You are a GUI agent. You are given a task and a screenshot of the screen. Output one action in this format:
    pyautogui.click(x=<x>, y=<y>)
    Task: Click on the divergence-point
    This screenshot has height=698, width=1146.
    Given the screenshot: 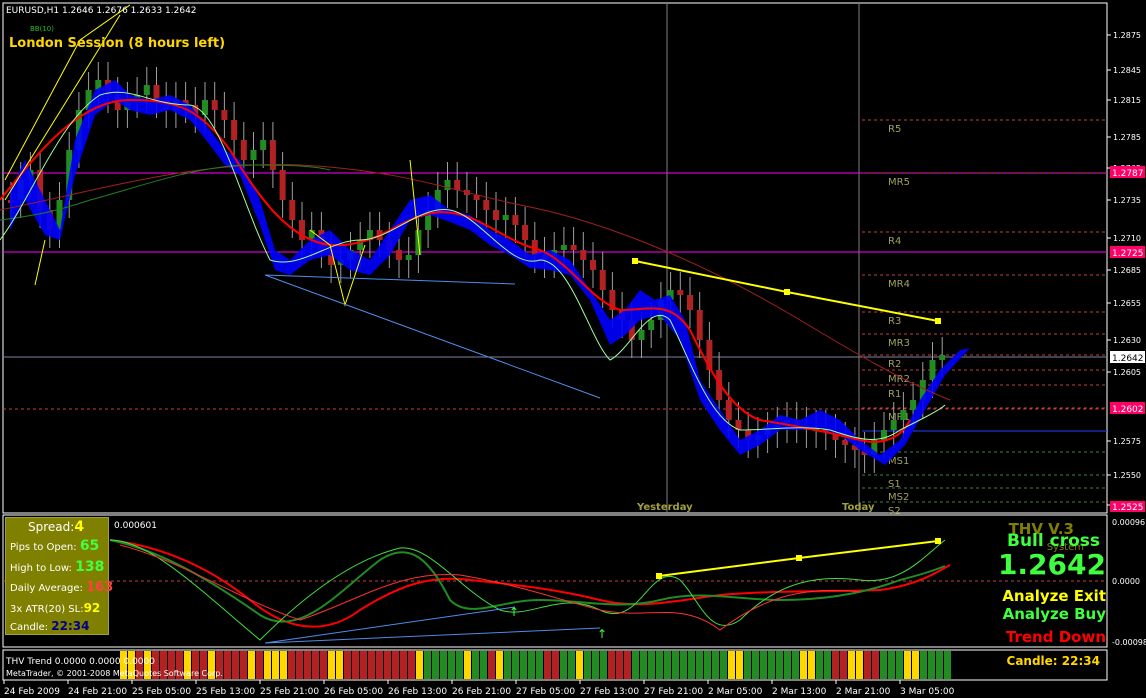 What is the action you would take?
    pyautogui.click(x=787, y=292)
    